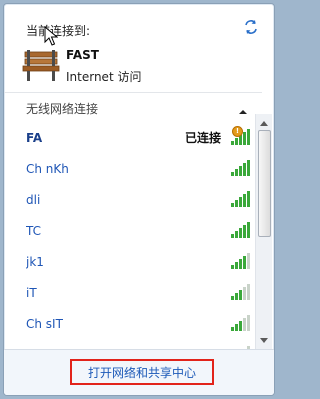  I want to click on current-connection-title: 当前连接到:, so click(58, 31).